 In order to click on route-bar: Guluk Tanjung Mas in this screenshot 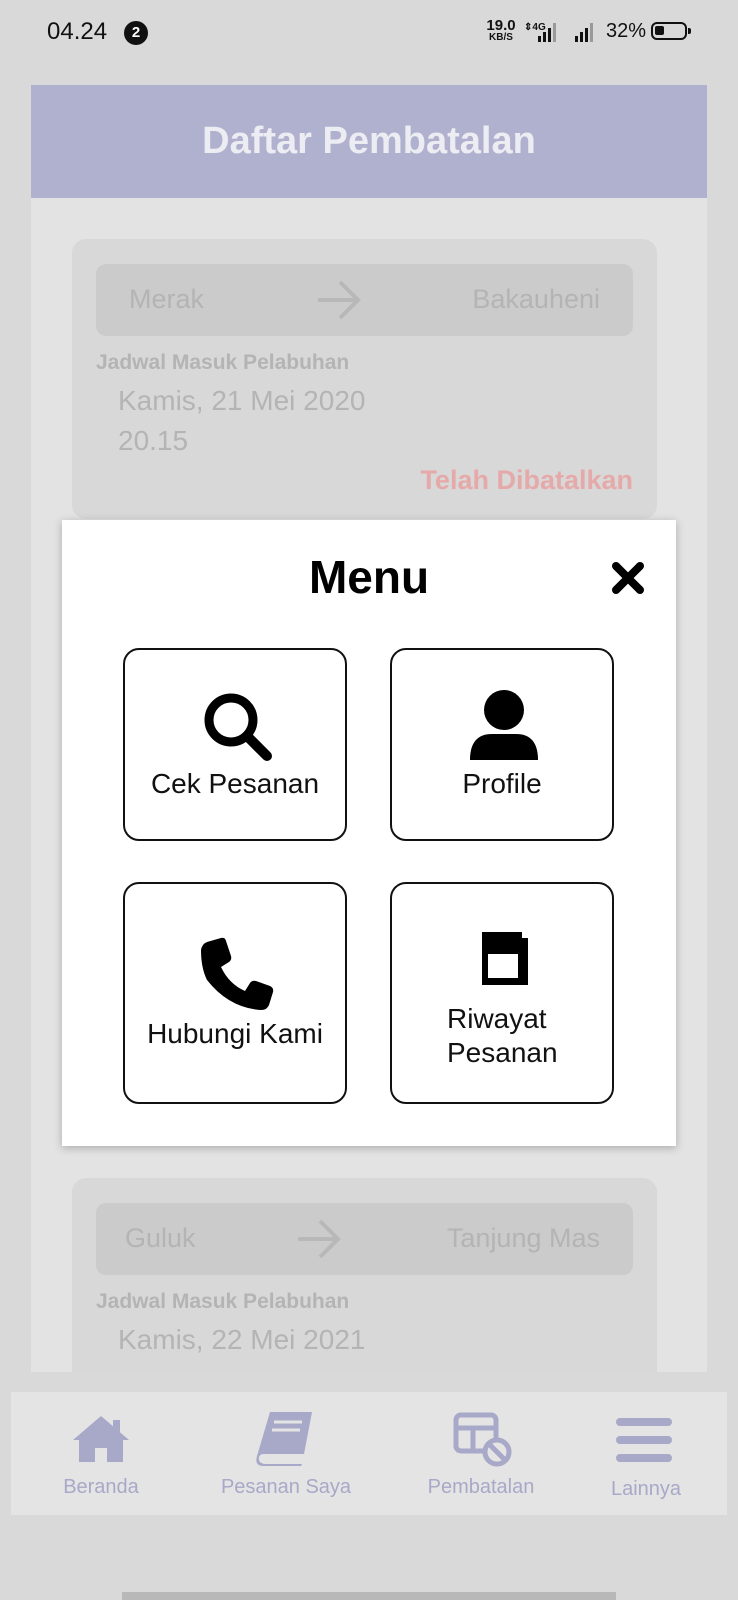, I will do `click(364, 1239)`.